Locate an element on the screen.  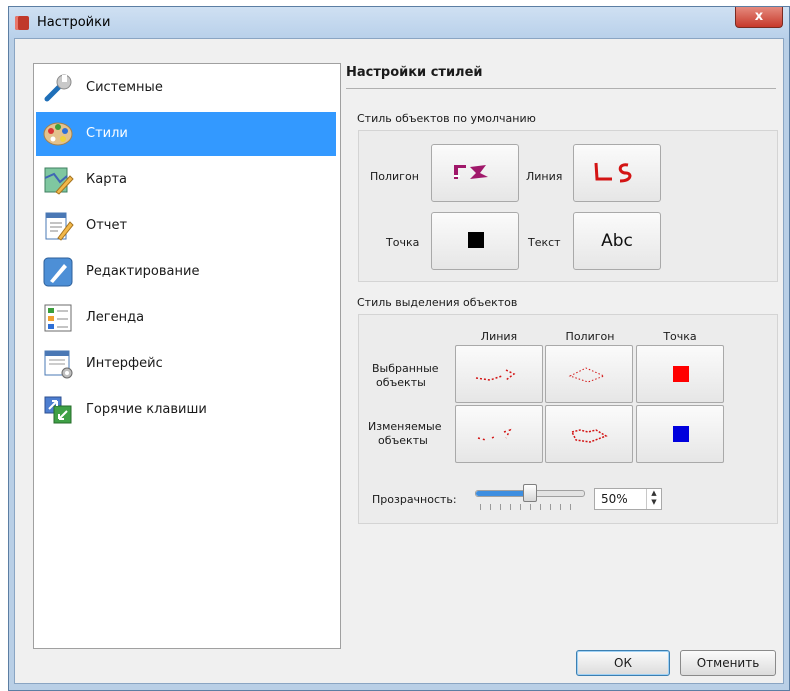
wrench-icon is located at coordinates (58, 88).